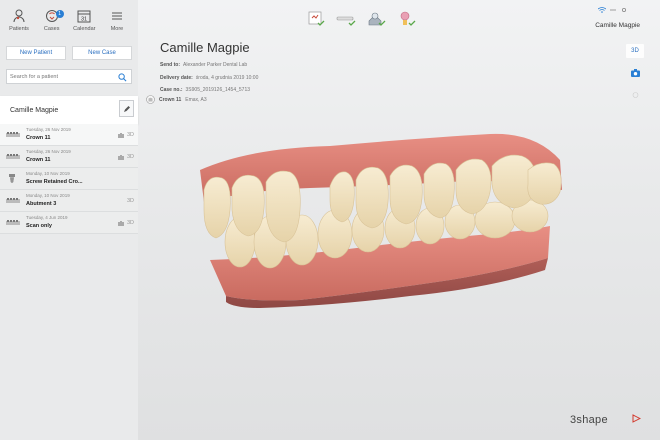 This screenshot has height=440, width=660. What do you see at coordinates (84, 20) in the screenshot?
I see `calendar-day: 31` at bounding box center [84, 20].